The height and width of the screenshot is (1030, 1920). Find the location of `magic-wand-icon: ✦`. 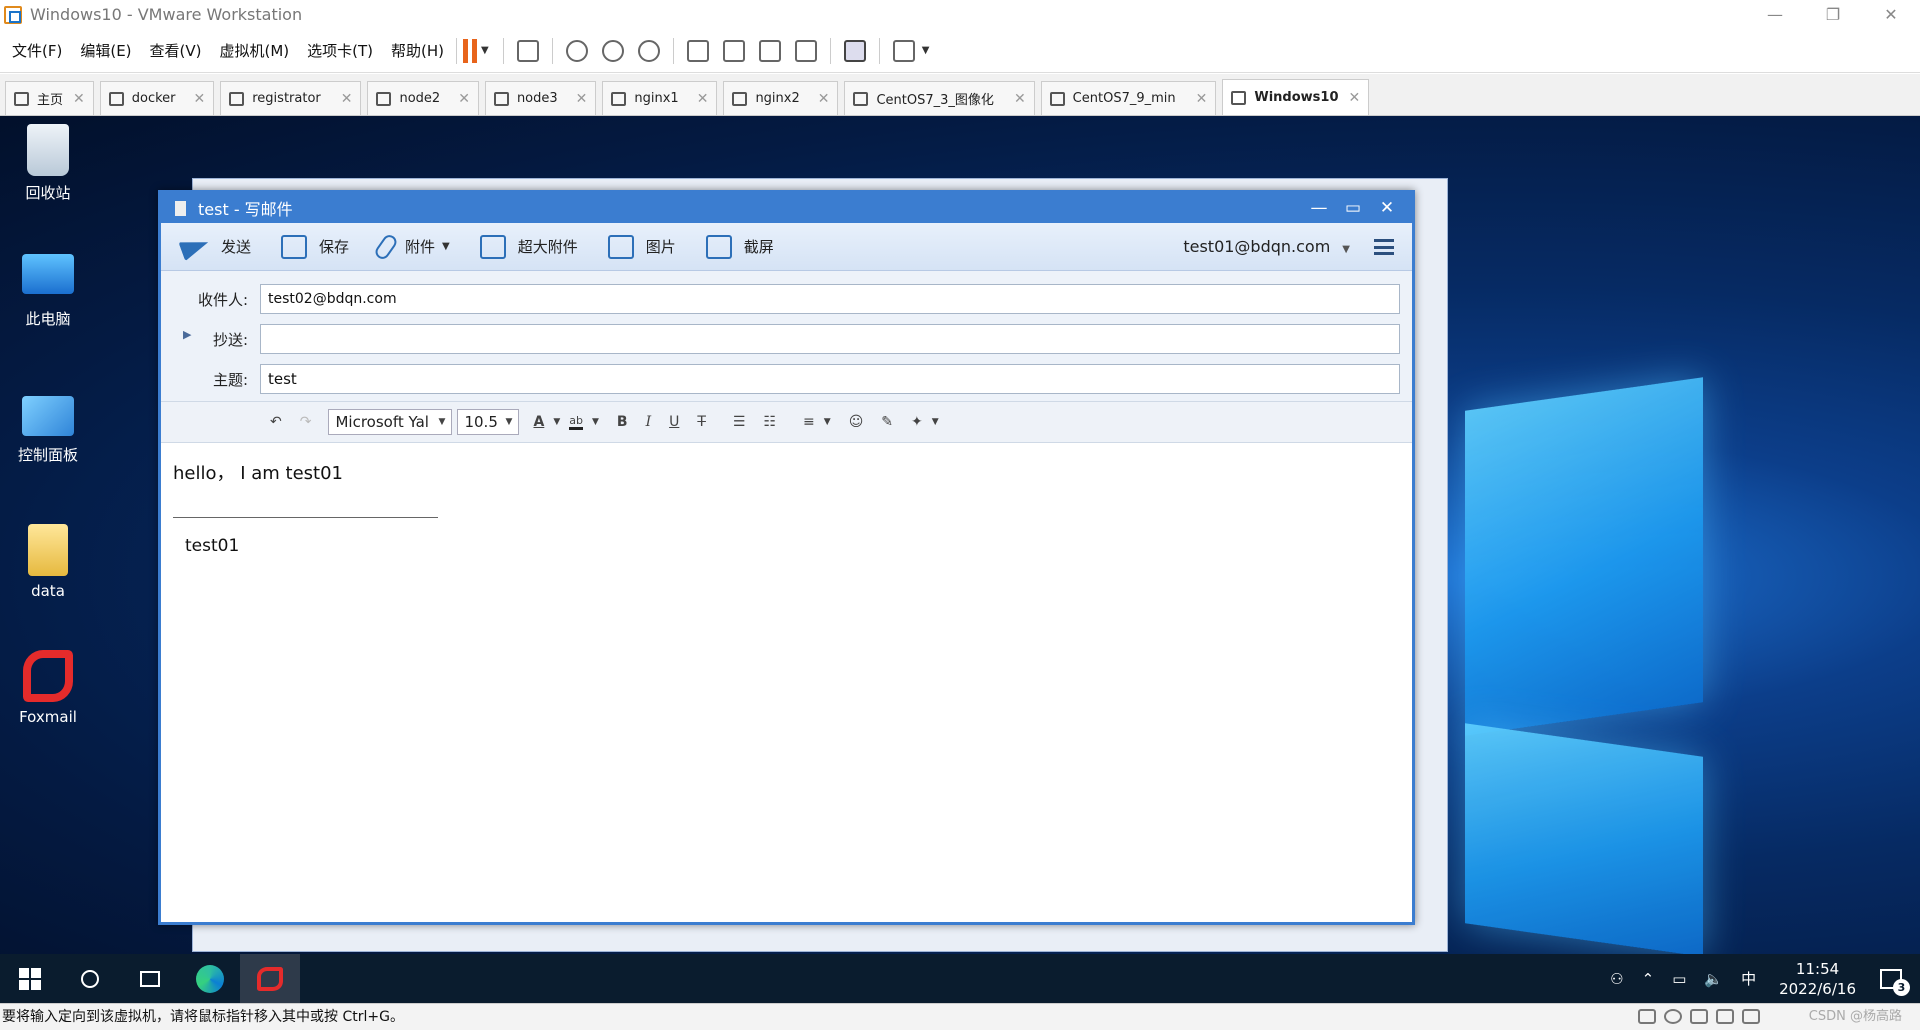

magic-wand-icon: ✦ is located at coordinates (917, 422).